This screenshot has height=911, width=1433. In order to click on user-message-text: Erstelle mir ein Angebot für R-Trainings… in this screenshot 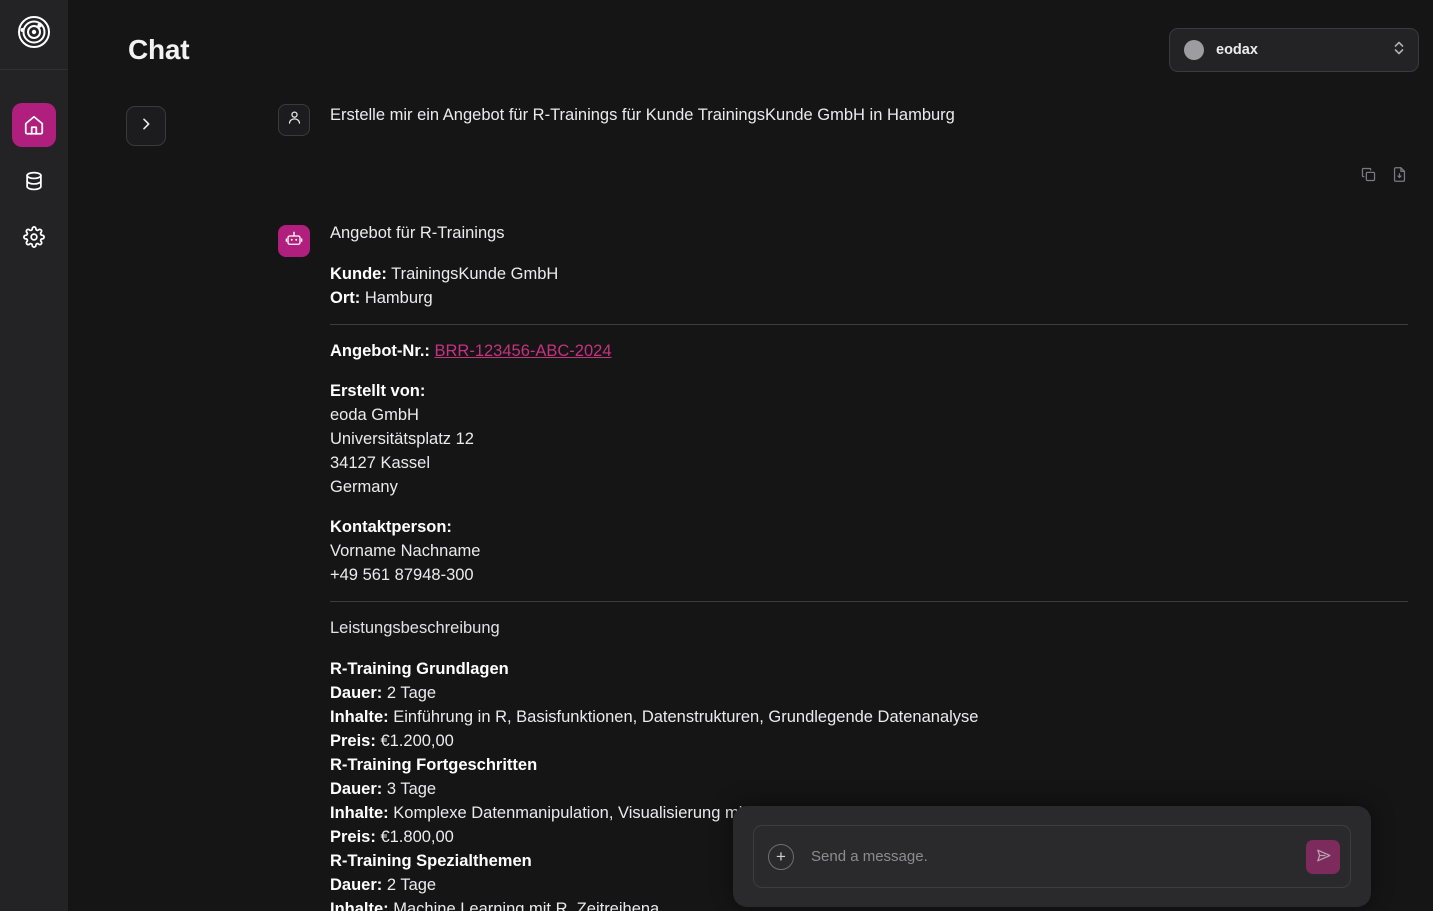, I will do `click(642, 115)`.